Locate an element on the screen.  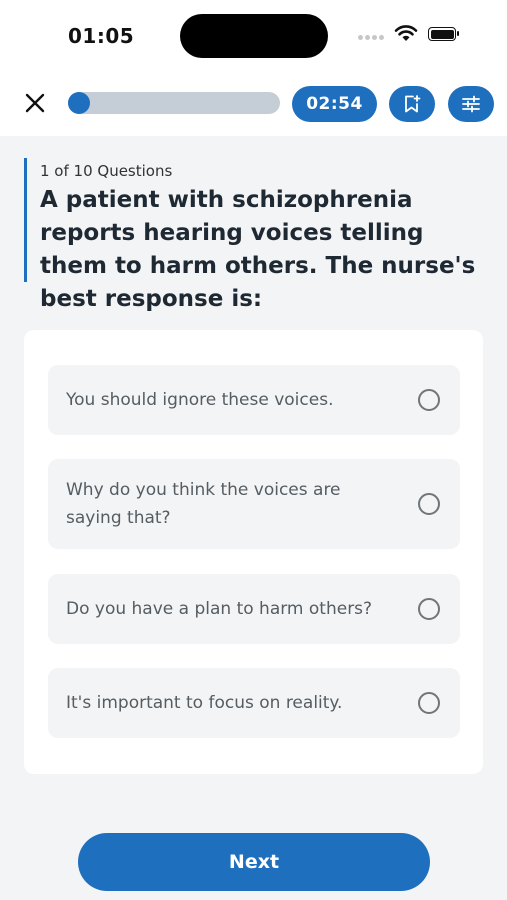
battery-icon is located at coordinates (443, 34).